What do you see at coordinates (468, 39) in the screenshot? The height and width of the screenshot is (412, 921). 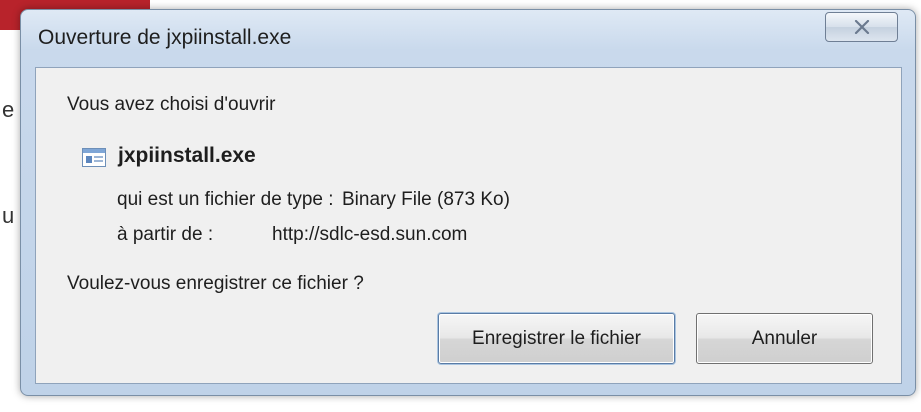 I see `title-bar: Ouverture de jxpiinstall.exe` at bounding box center [468, 39].